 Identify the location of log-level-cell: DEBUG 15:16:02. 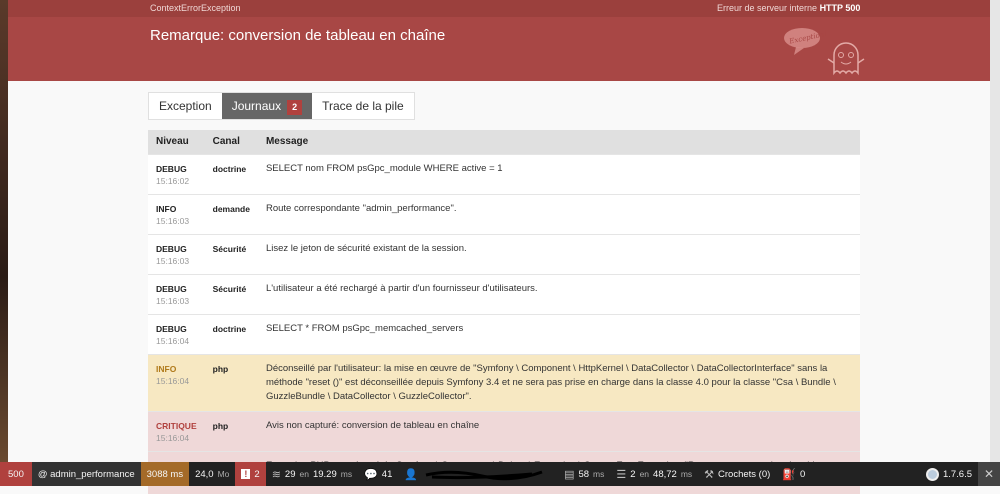
(176, 173).